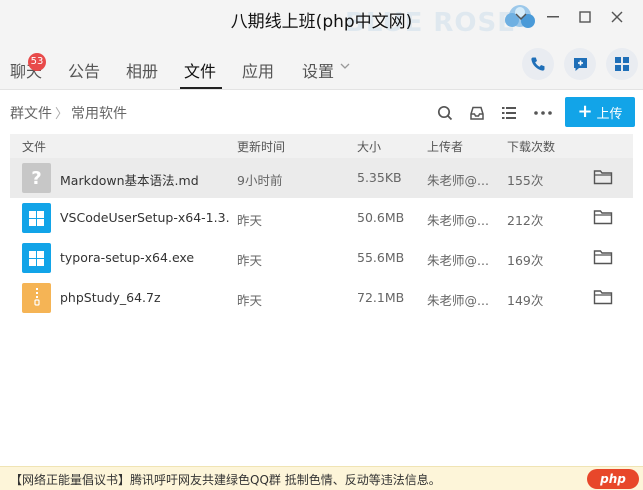 Image resolution: width=643 pixels, height=490 pixels. Describe the element at coordinates (381, 217) in the screenshot. I see `file-size: 50.6MB` at that location.